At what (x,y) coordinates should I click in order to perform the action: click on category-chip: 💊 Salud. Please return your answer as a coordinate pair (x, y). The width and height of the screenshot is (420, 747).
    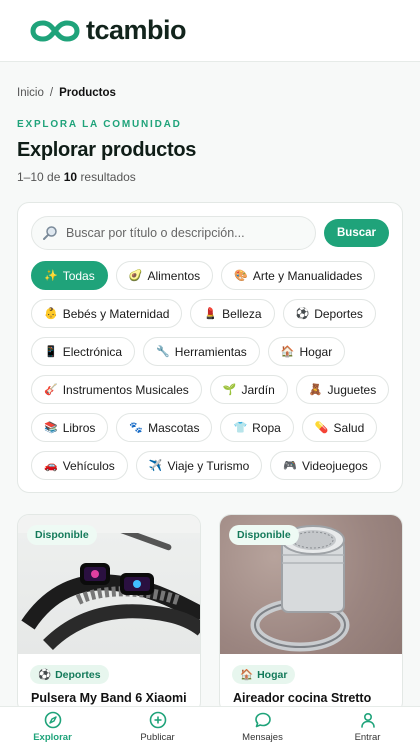
    Looking at the image, I should click on (339, 427).